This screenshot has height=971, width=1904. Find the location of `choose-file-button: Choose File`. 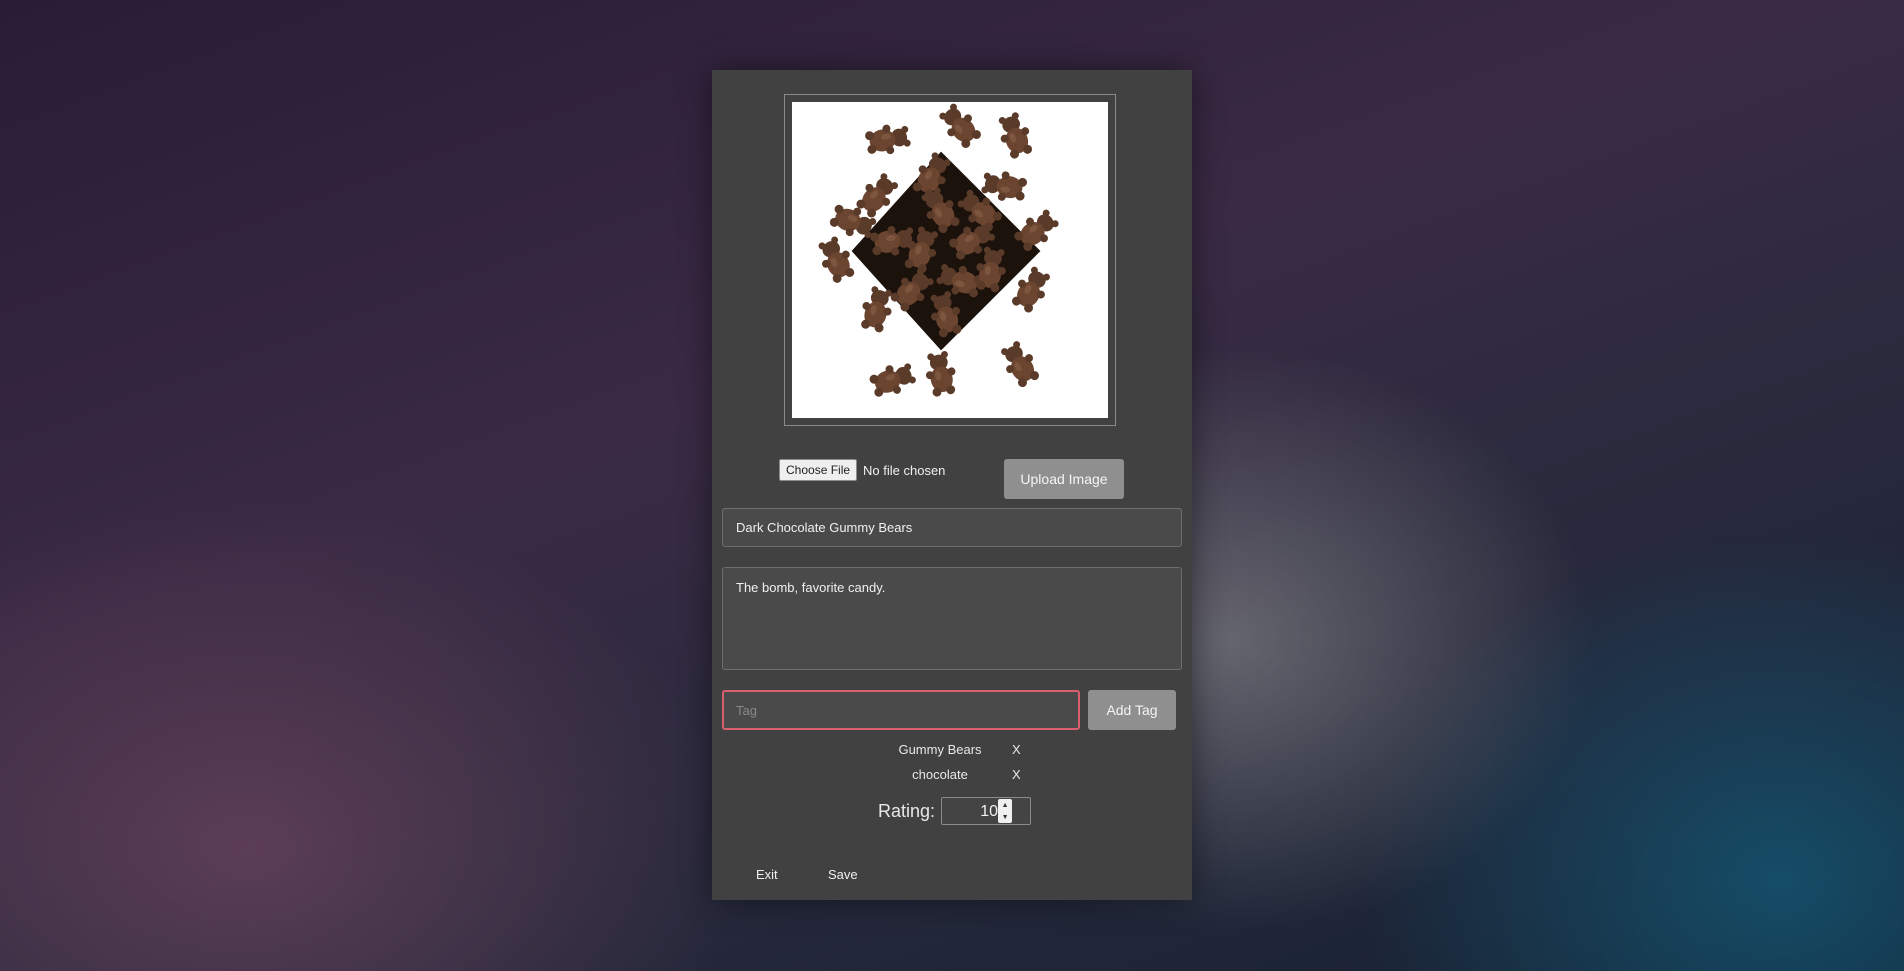

choose-file-button: Choose File is located at coordinates (818, 470).